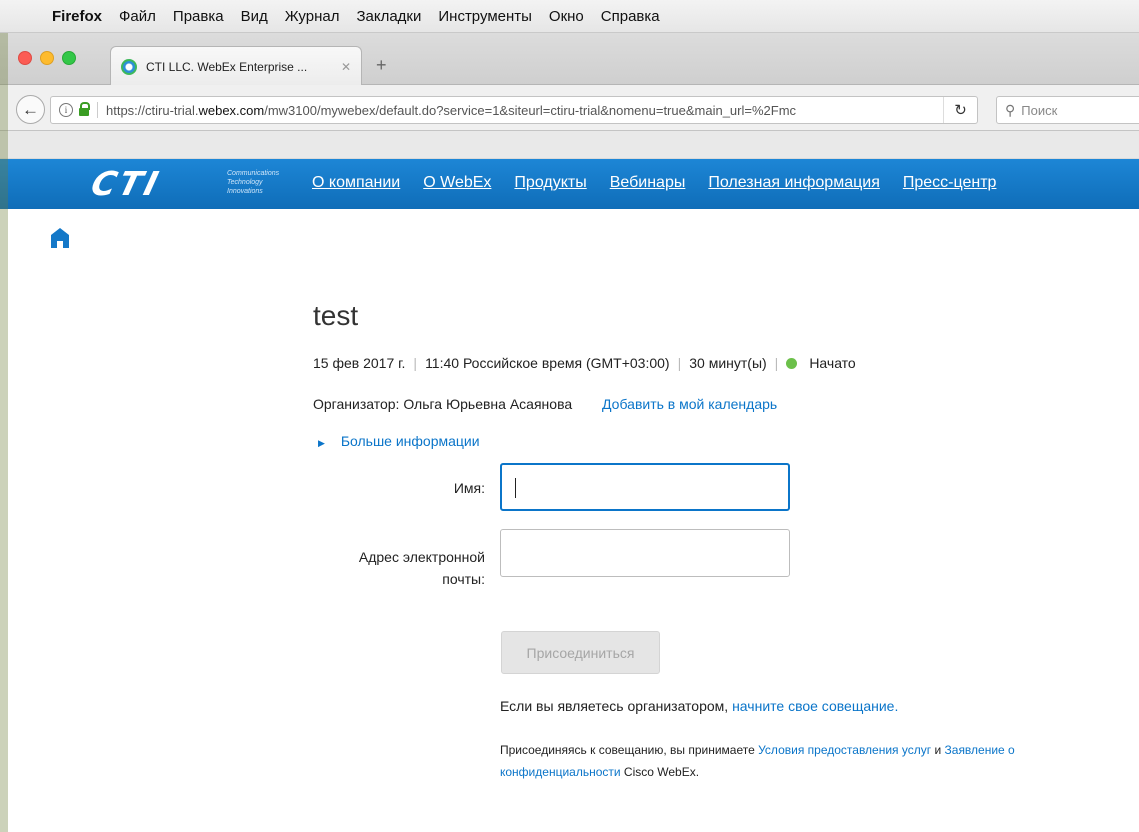 This screenshot has width=1139, height=832. I want to click on menu-tools: Инструменты, so click(485, 16).